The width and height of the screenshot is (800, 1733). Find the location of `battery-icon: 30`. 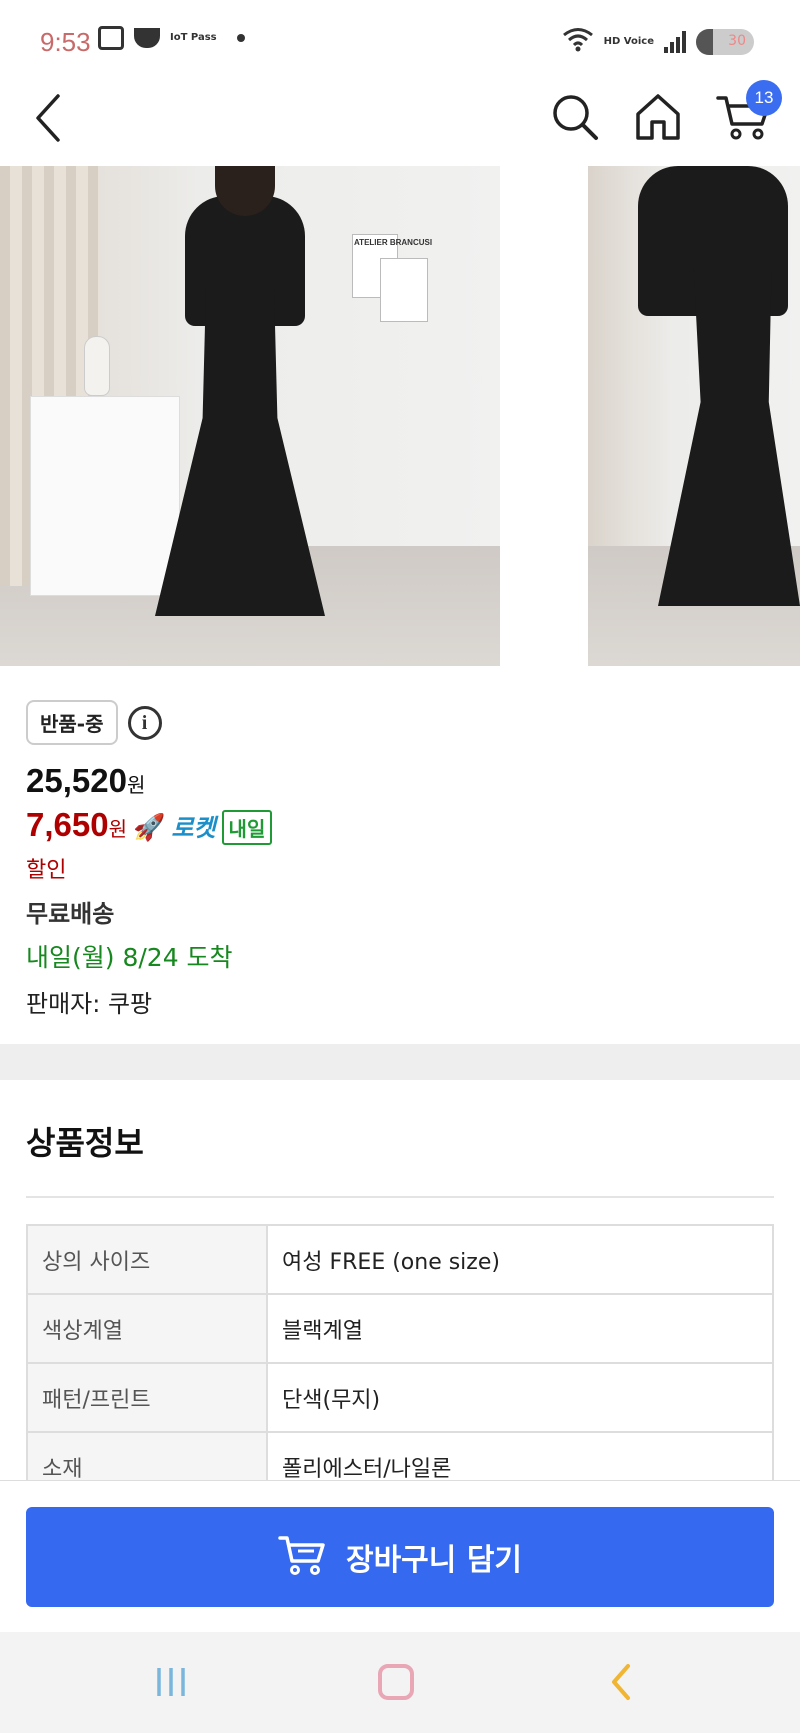

battery-icon: 30 is located at coordinates (725, 42).